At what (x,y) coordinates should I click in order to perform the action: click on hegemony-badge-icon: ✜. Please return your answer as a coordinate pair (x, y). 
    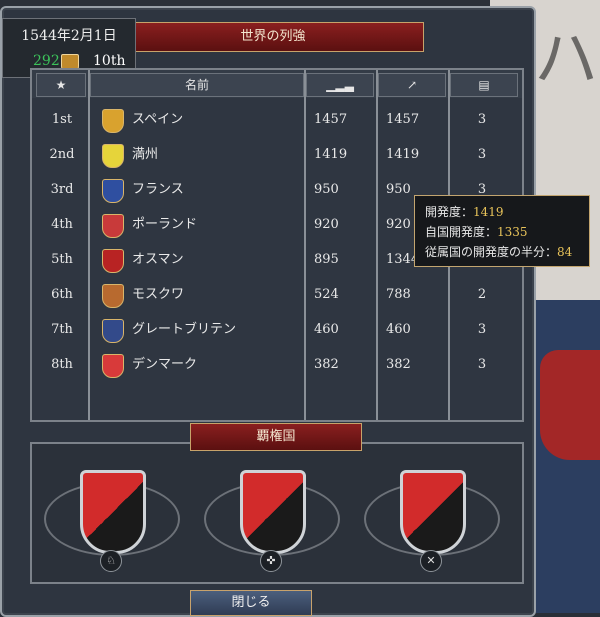
    Looking at the image, I should click on (271, 561).